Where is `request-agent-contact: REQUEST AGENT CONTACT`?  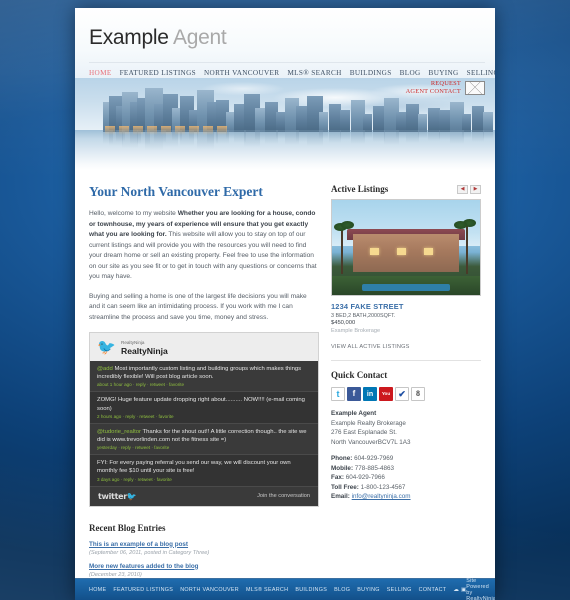 request-agent-contact: REQUEST AGENT CONTACT is located at coordinates (445, 87).